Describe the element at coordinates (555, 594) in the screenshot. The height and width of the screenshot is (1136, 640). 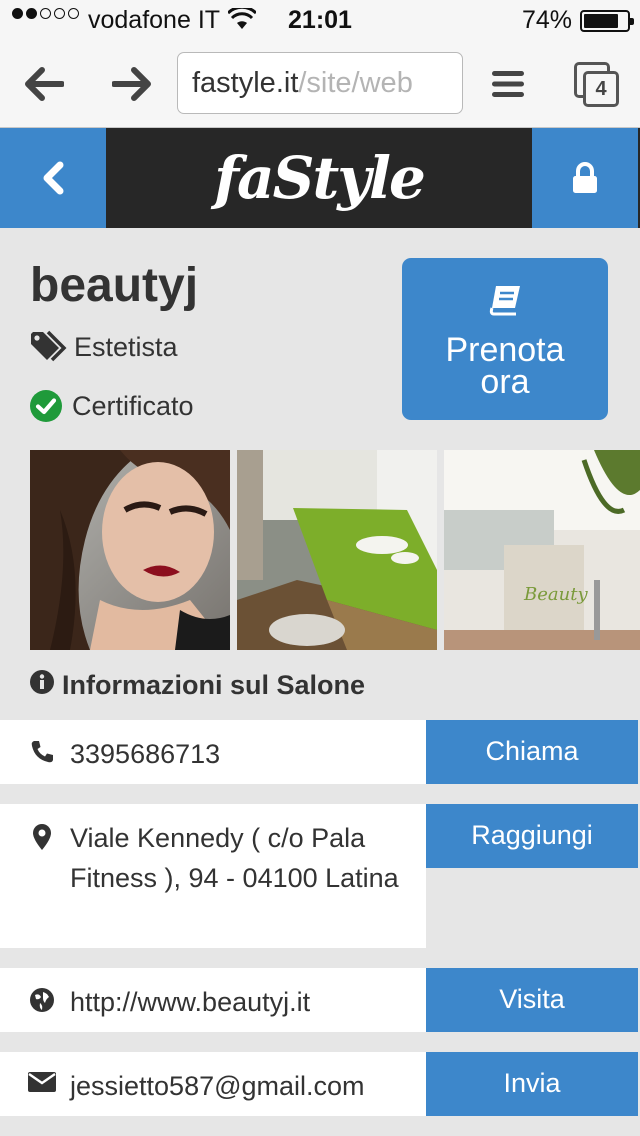
I see `svg-text: Beauty` at that location.